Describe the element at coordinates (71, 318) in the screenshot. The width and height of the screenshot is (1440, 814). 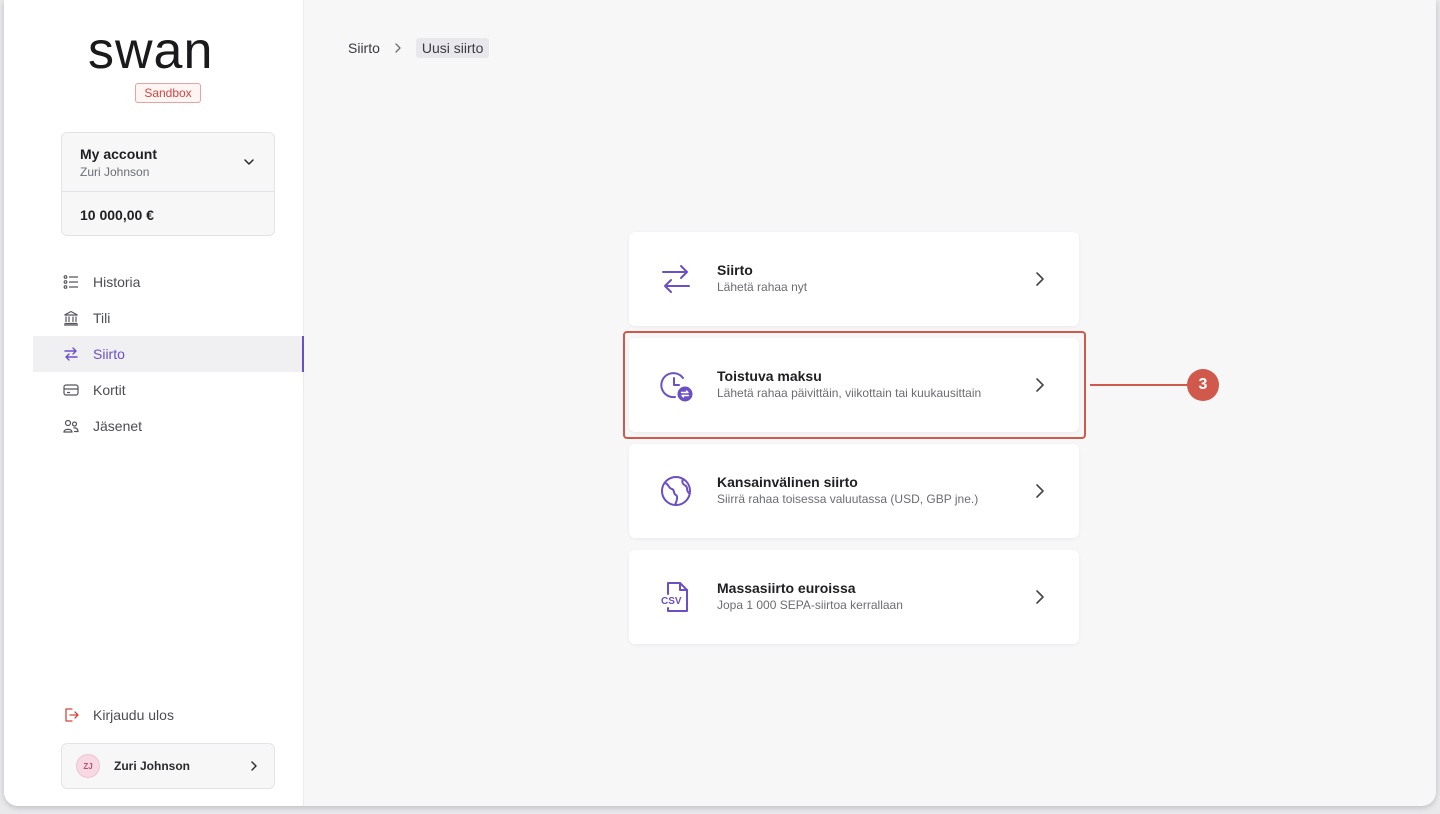
I see `bank-icon` at that location.